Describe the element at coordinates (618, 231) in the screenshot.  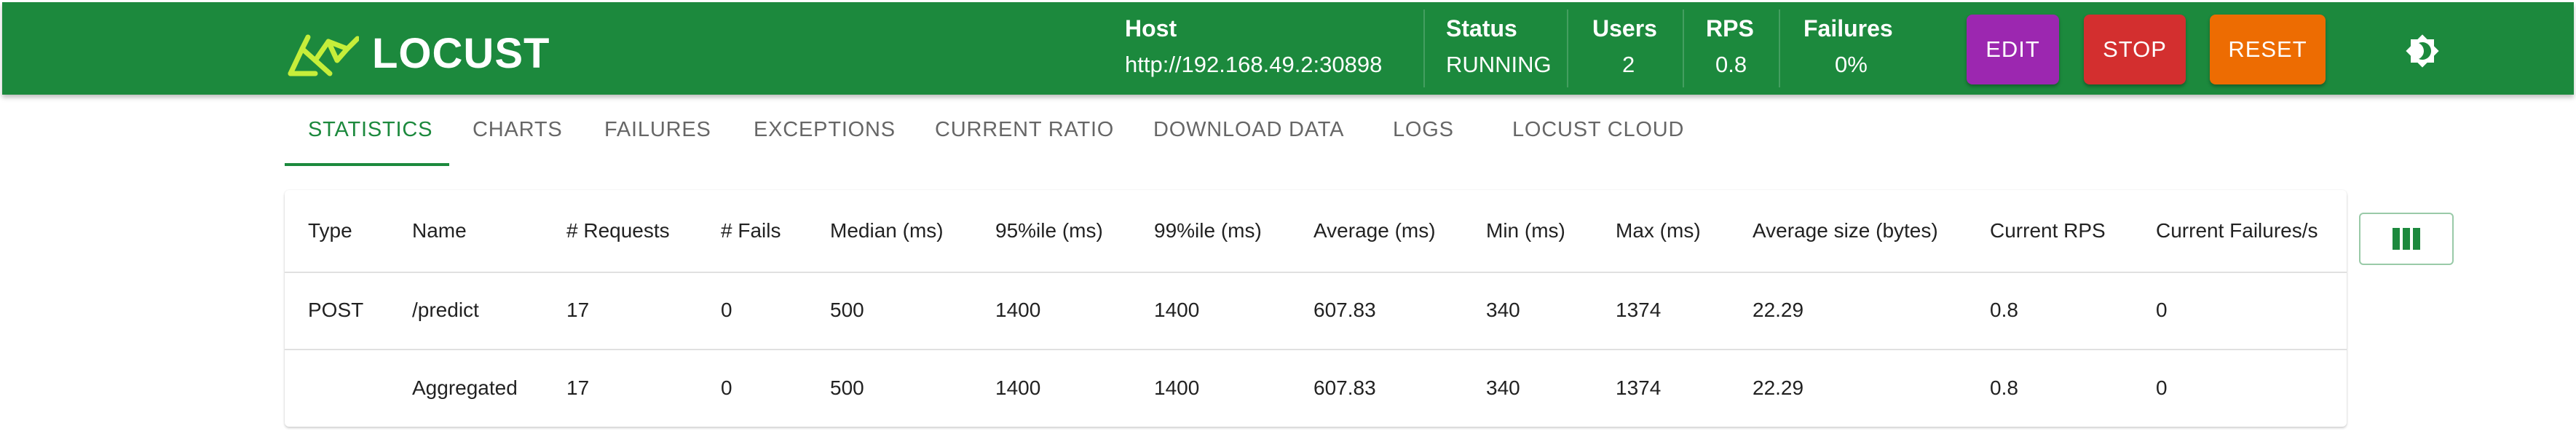
I see `column-header: # Requests` at that location.